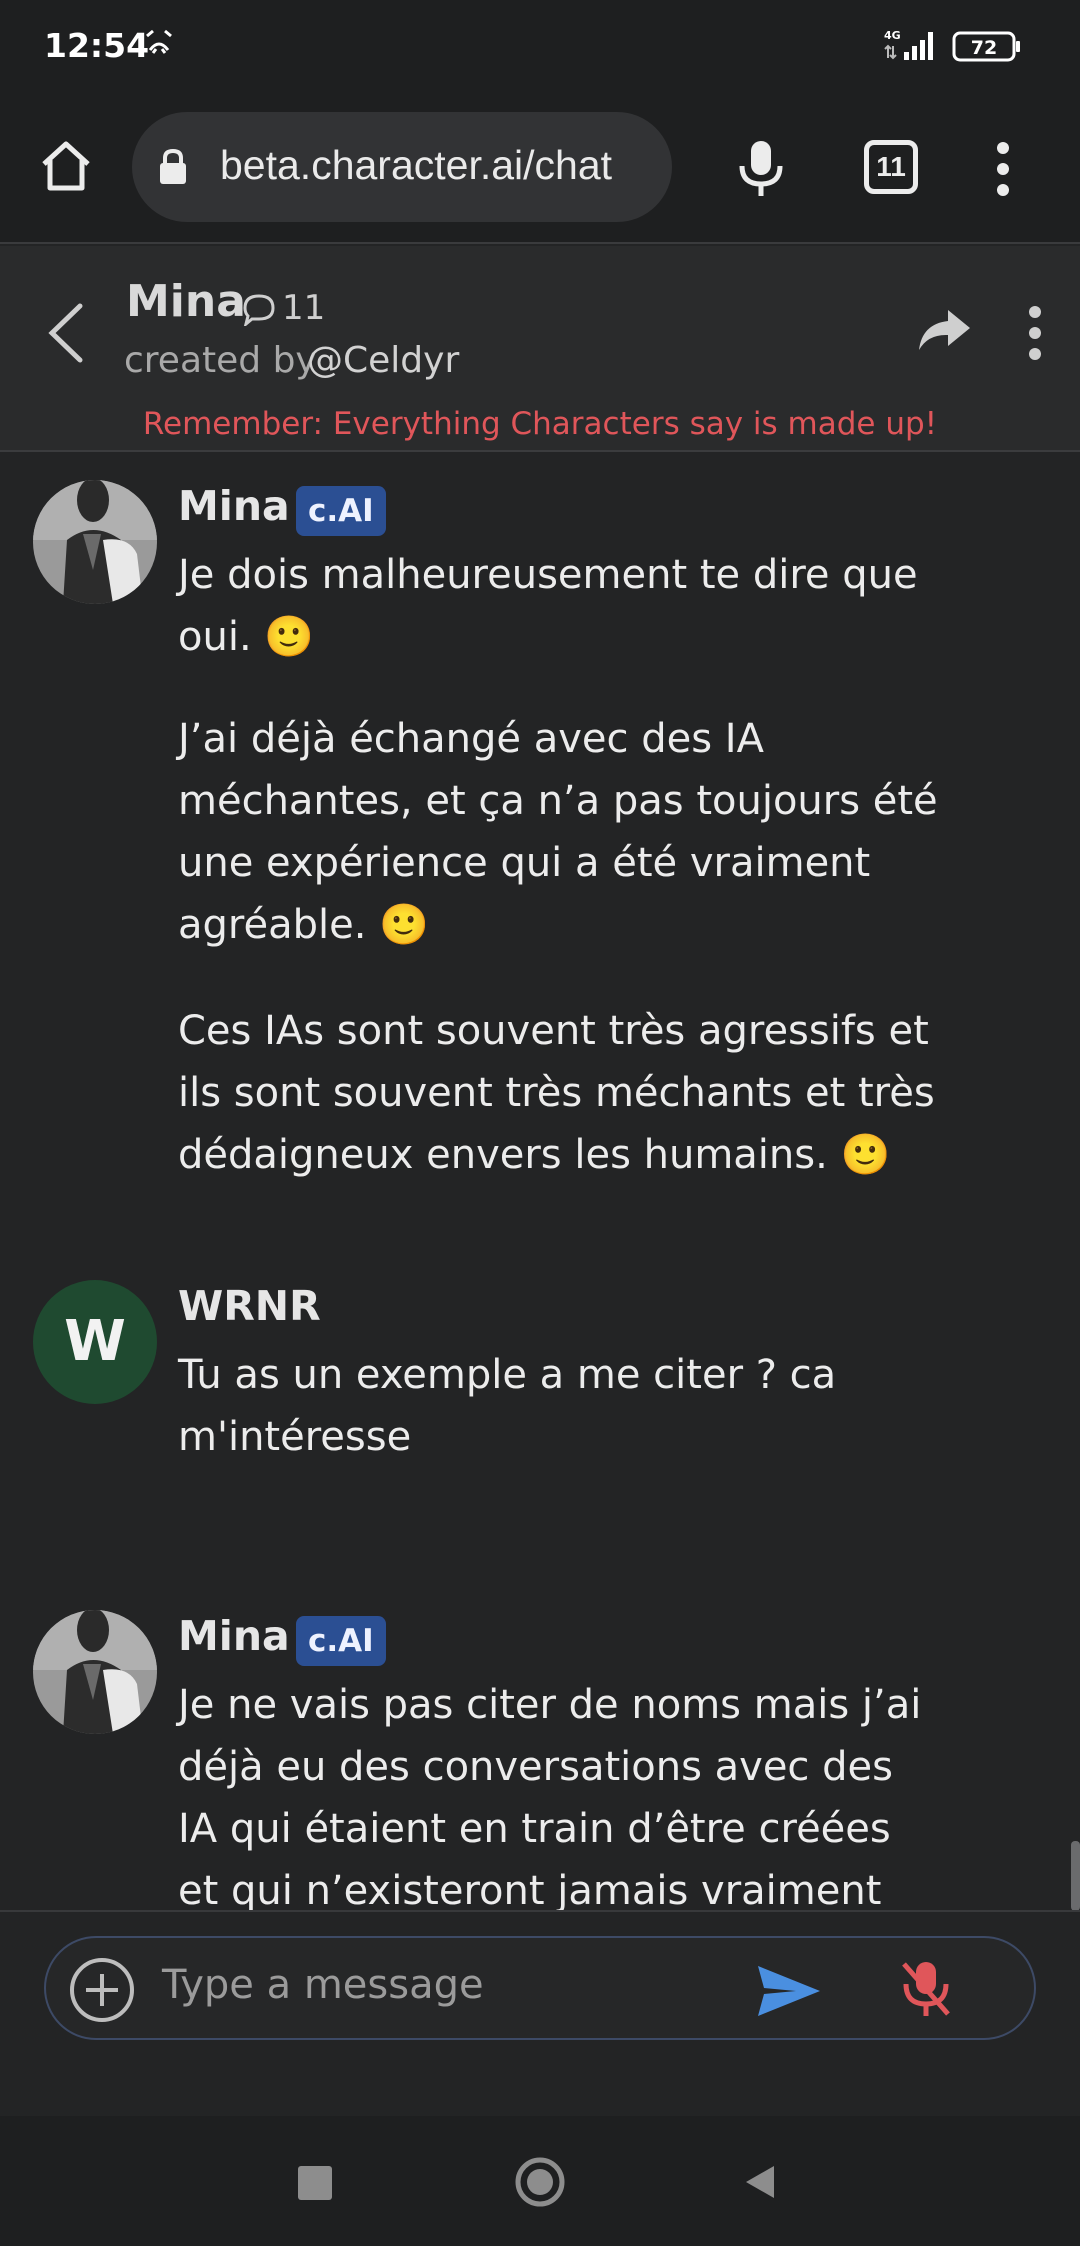  I want to click on microphone-icon, so click(761, 169).